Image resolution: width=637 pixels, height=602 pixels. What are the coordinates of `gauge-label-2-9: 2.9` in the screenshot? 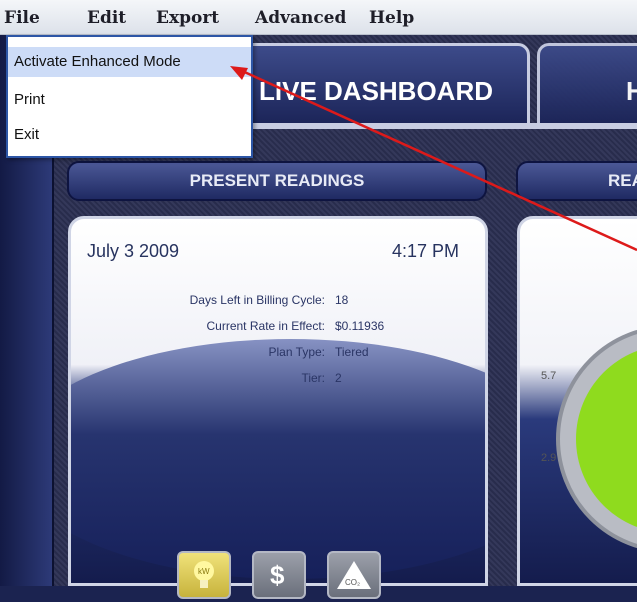 It's located at (548, 458).